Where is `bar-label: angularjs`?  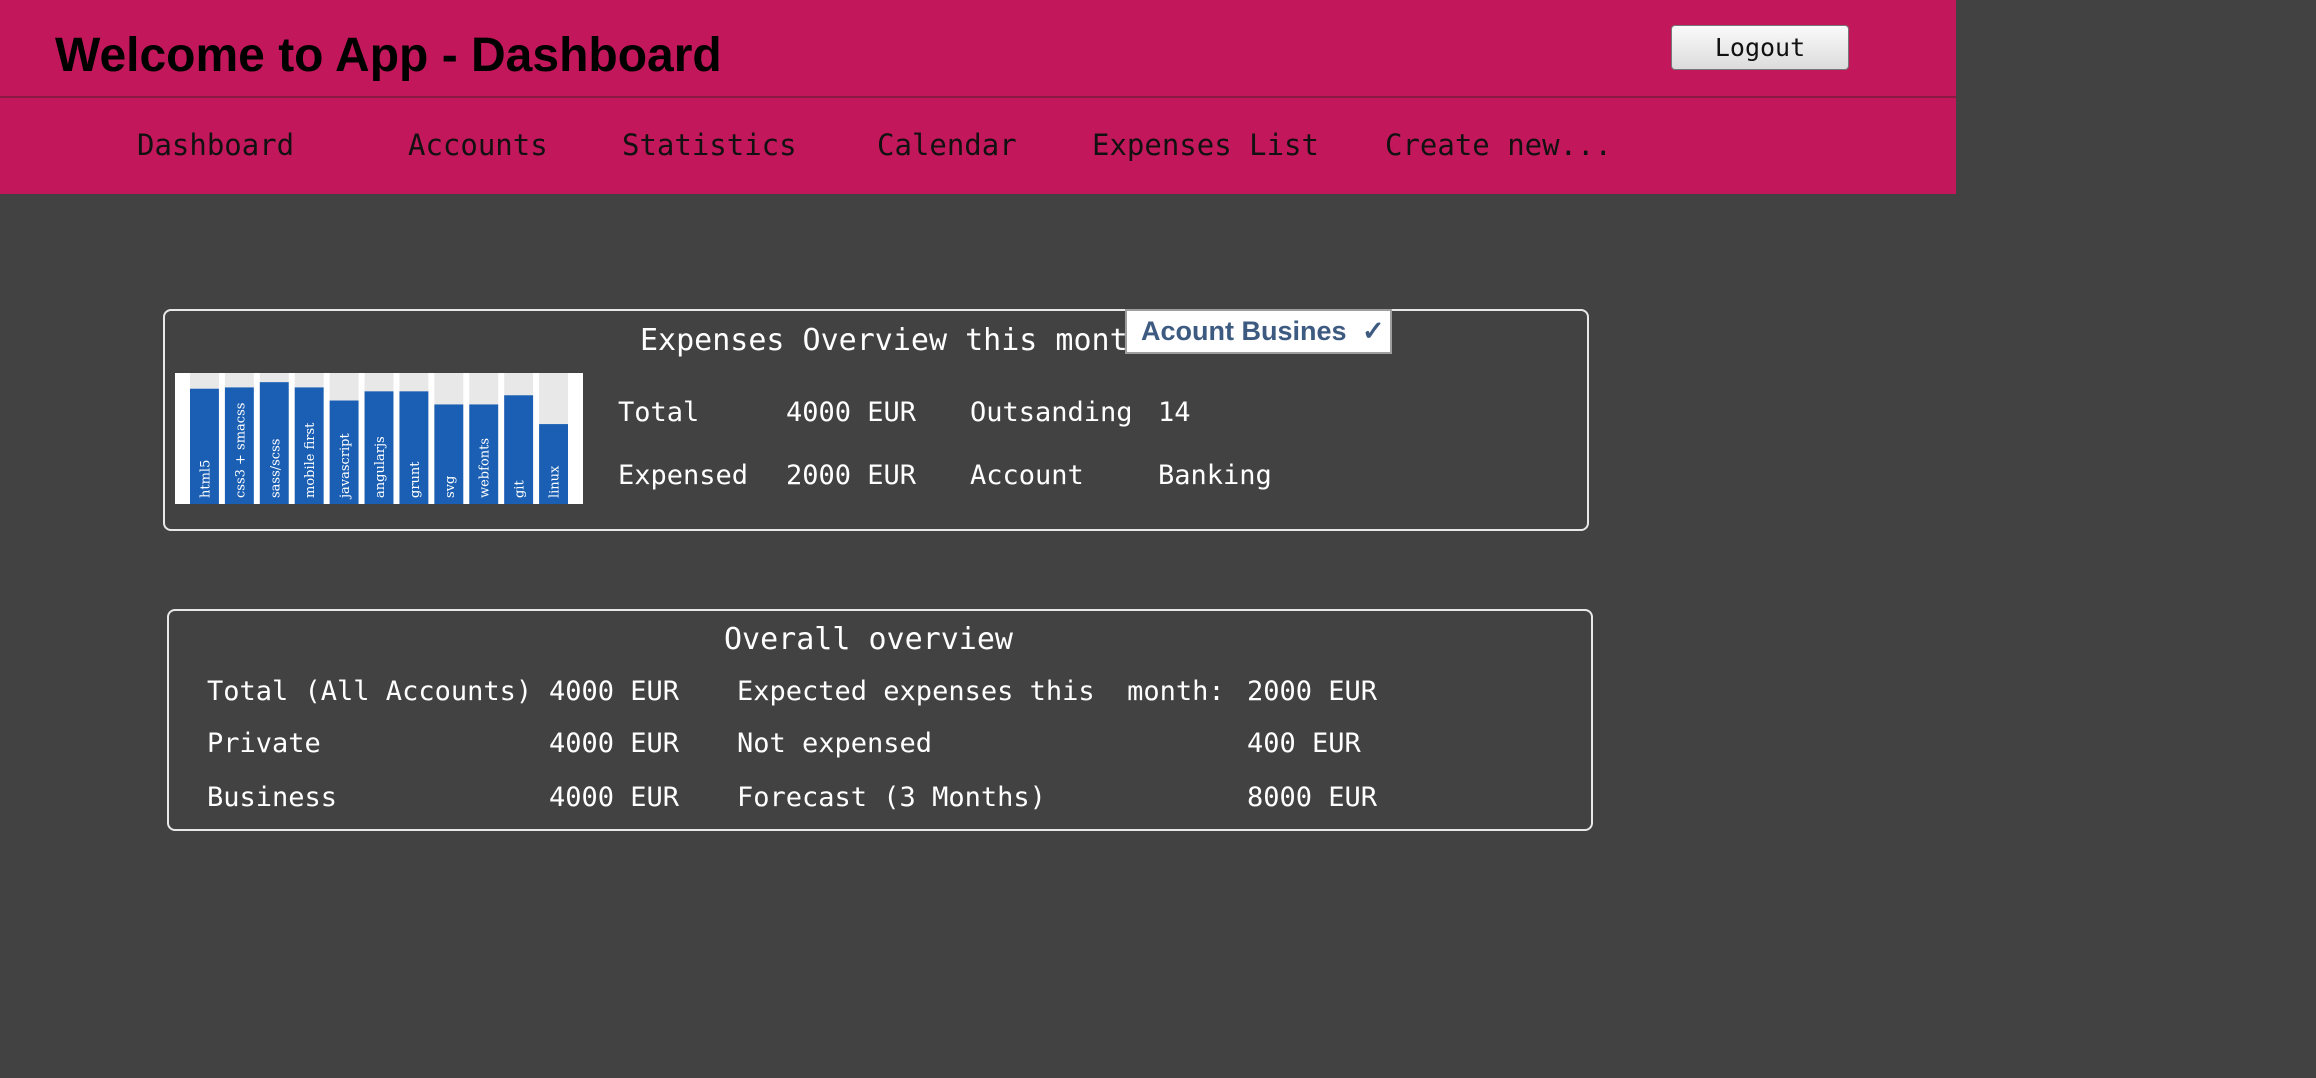 bar-label: angularjs is located at coordinates (380, 467).